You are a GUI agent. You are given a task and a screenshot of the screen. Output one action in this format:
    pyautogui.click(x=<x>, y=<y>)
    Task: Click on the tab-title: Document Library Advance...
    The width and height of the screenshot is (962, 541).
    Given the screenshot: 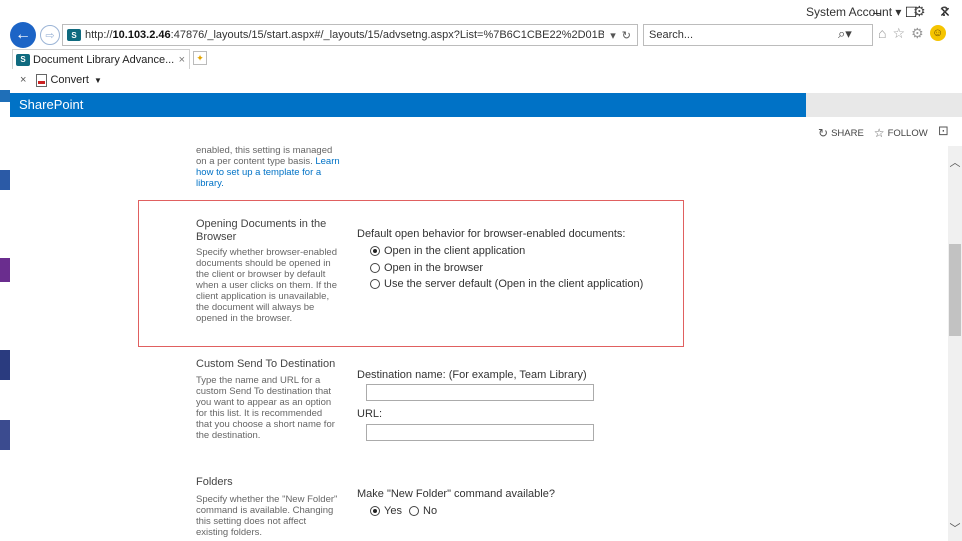 What is the action you would take?
    pyautogui.click(x=104, y=59)
    